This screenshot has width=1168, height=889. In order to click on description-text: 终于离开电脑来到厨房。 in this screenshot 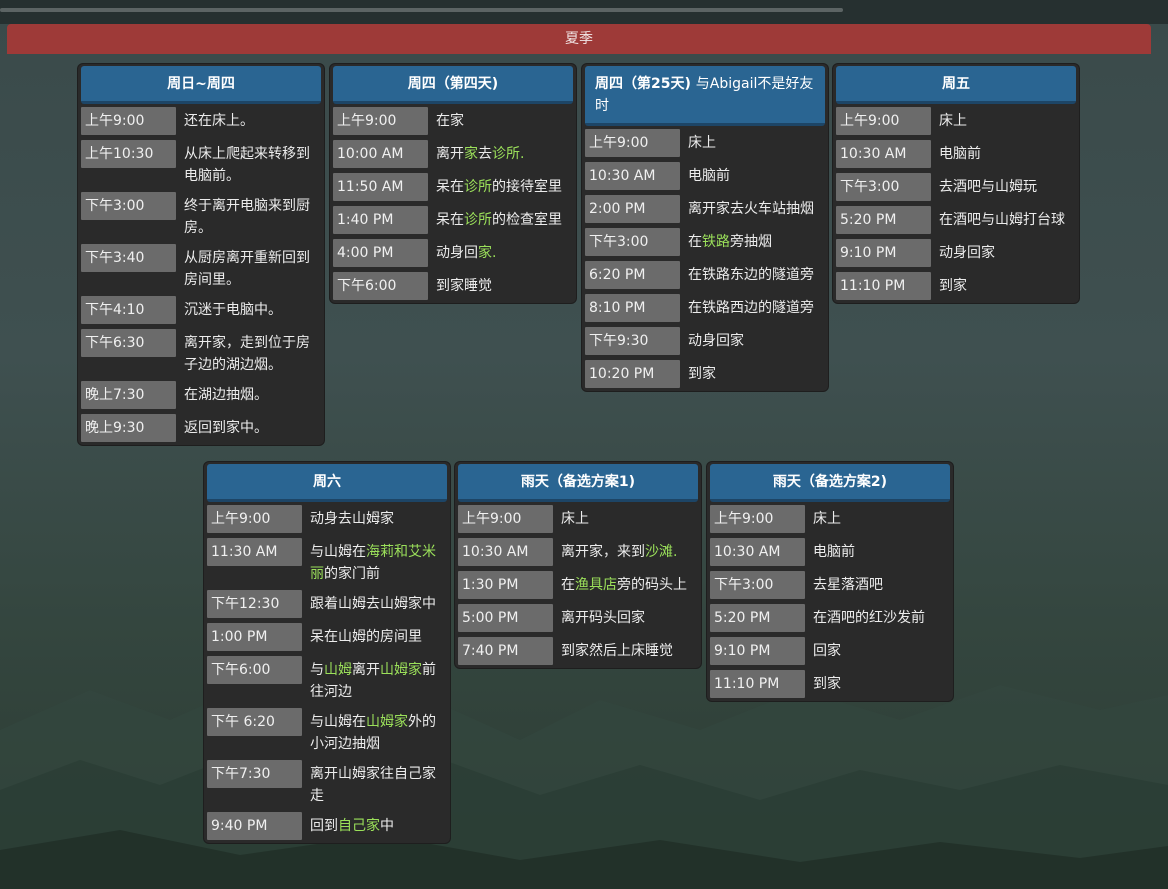, I will do `click(247, 217)`.